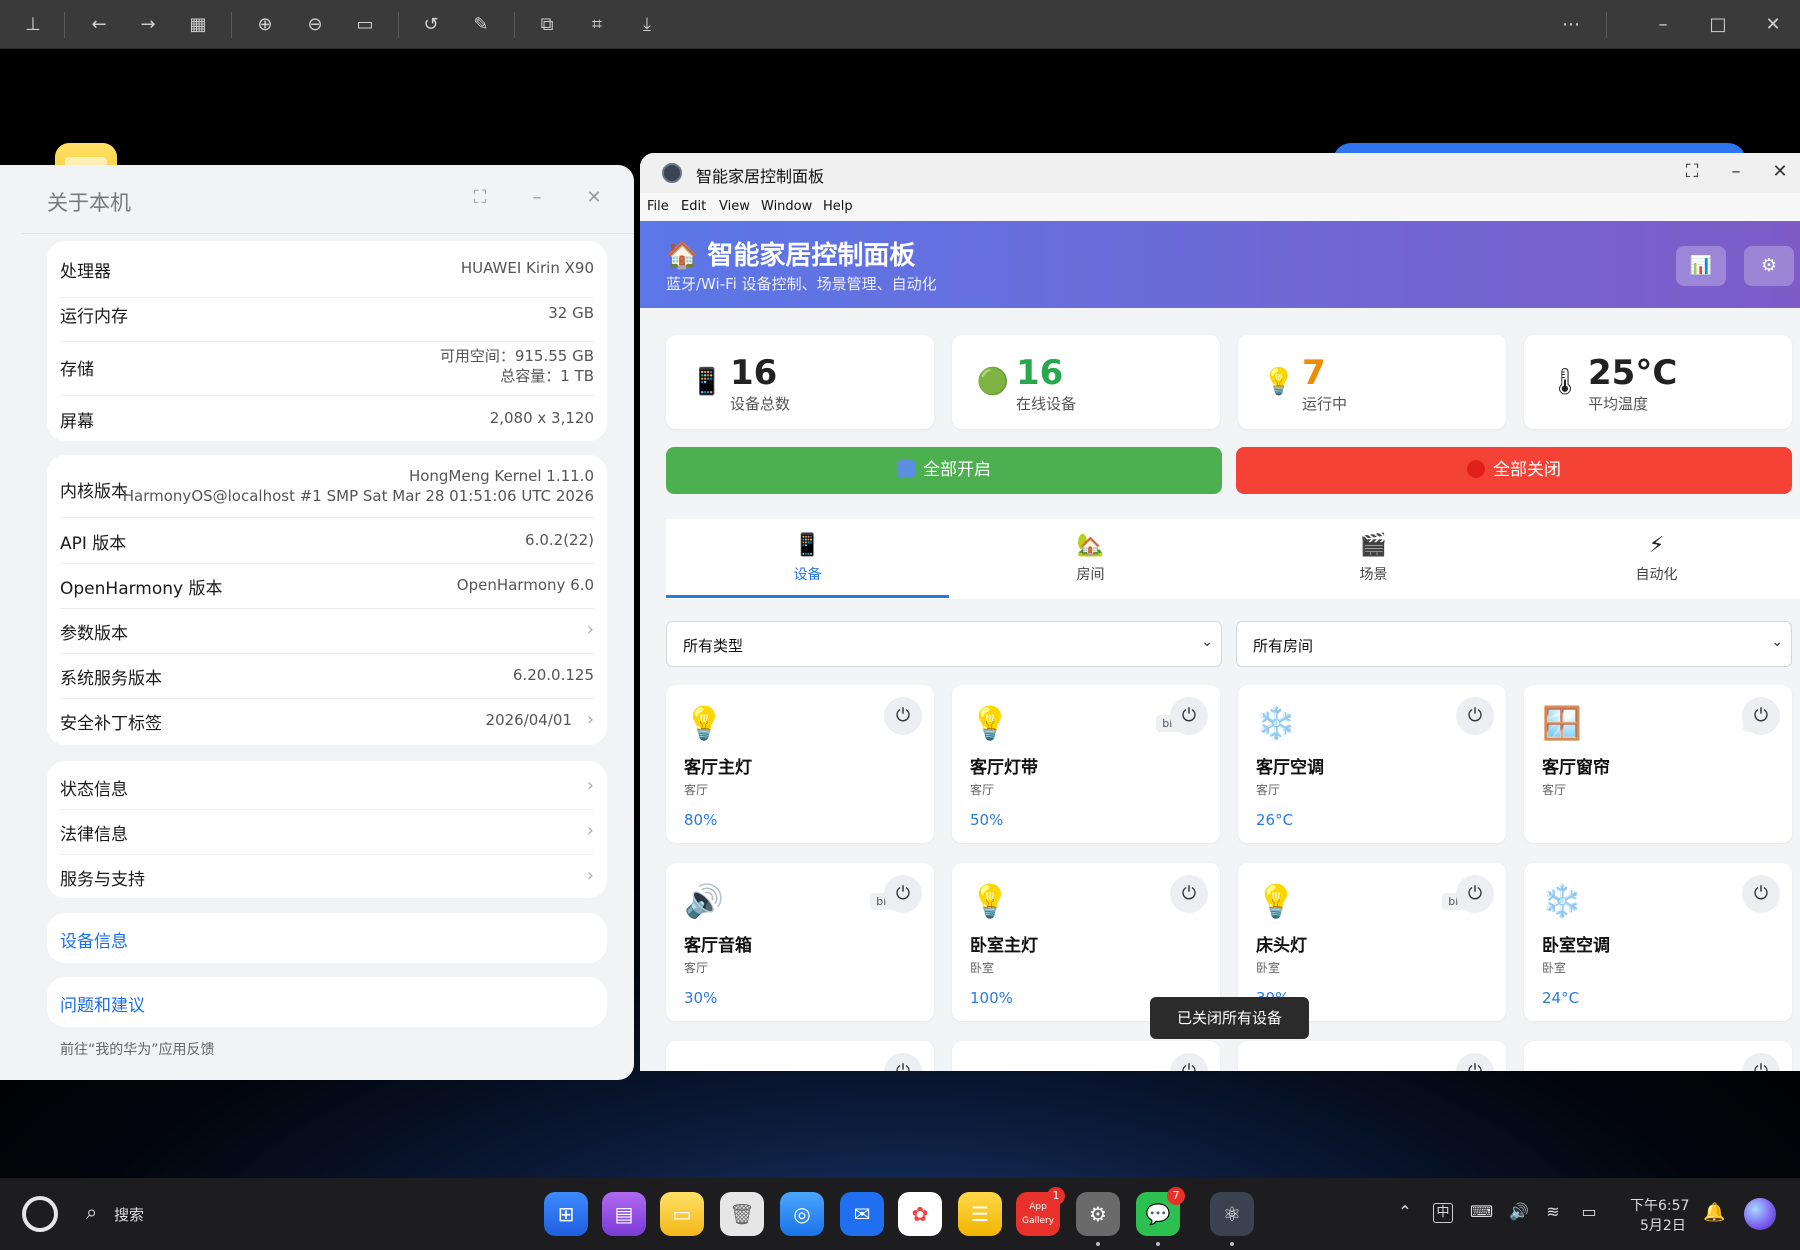 This screenshot has width=1800, height=1250. Describe the element at coordinates (658, 206) in the screenshot. I see `menu-file: File` at that location.